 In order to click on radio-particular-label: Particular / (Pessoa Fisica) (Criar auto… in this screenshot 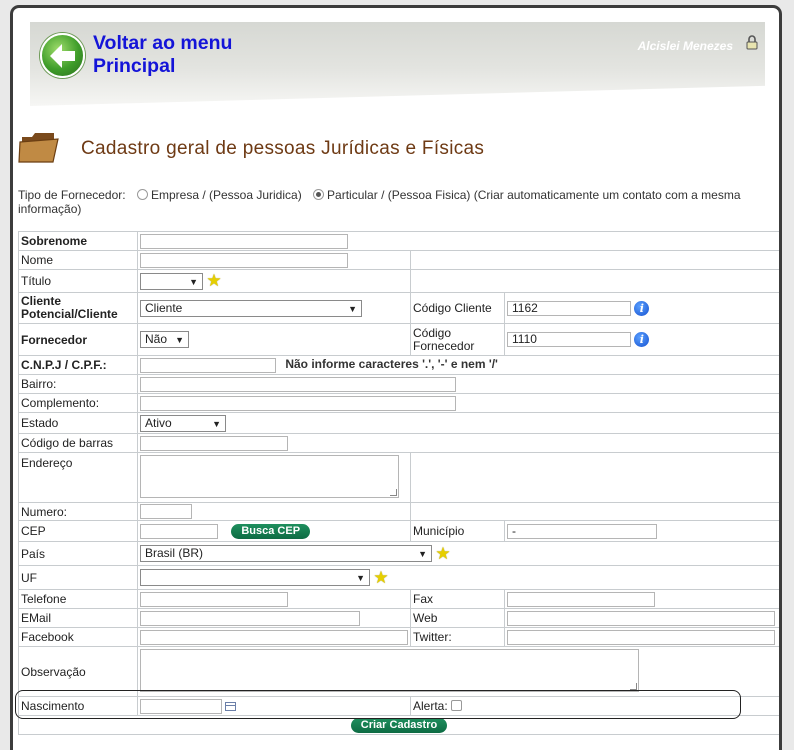, I will do `click(379, 202)`.